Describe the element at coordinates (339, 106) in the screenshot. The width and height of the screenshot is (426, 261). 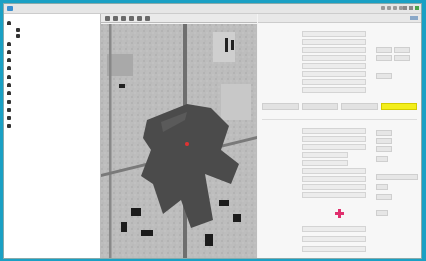
I see `panel-tabs` at that location.